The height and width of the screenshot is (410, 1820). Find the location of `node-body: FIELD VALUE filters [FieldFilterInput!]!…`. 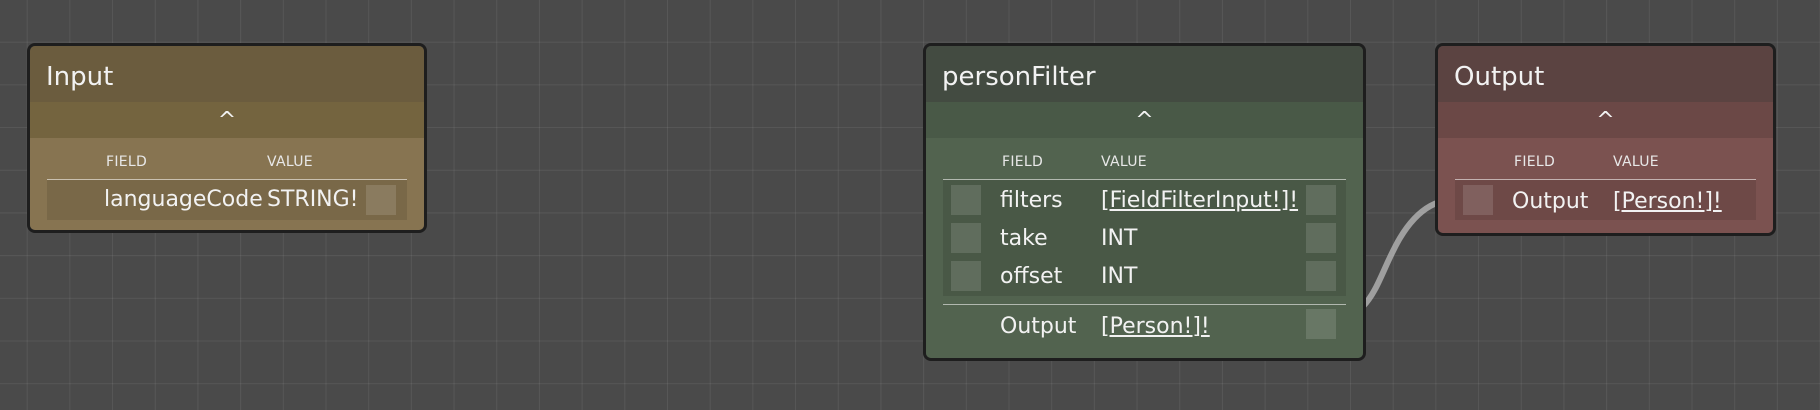

node-body: FIELD VALUE filters [FieldFilterInput!]!… is located at coordinates (1144, 248).